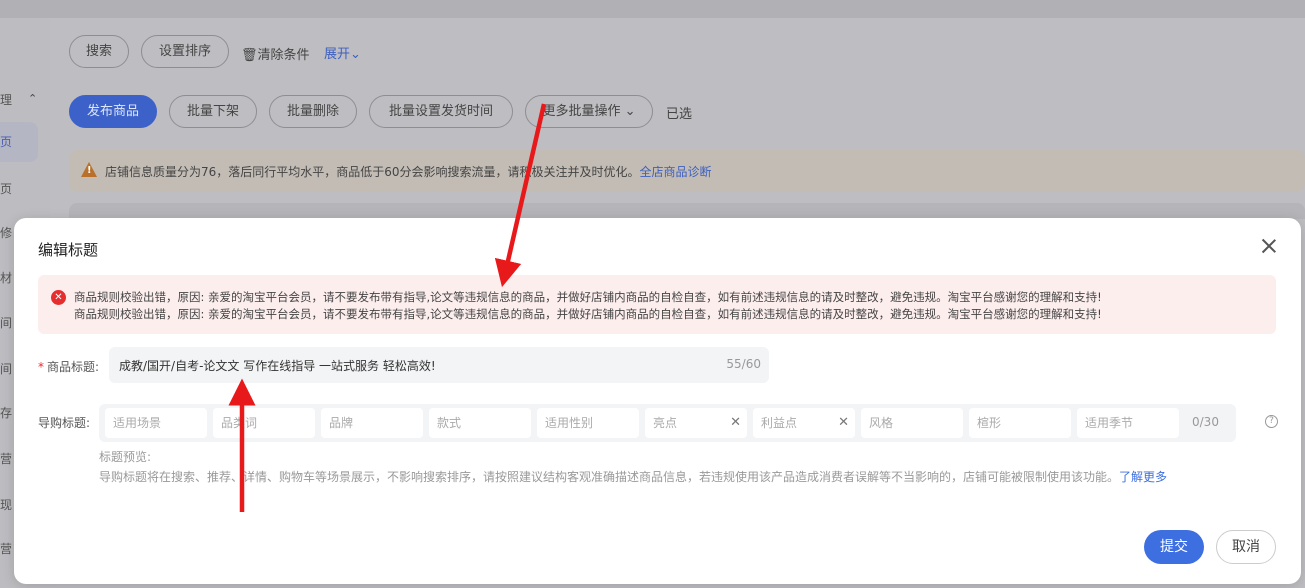 The height and width of the screenshot is (588, 1305). Describe the element at coordinates (277, 366) in the screenshot. I see `title-input-value: 成教/国开/自考-论文文 写作在线指导 一站式服务 轻松高效!` at that location.